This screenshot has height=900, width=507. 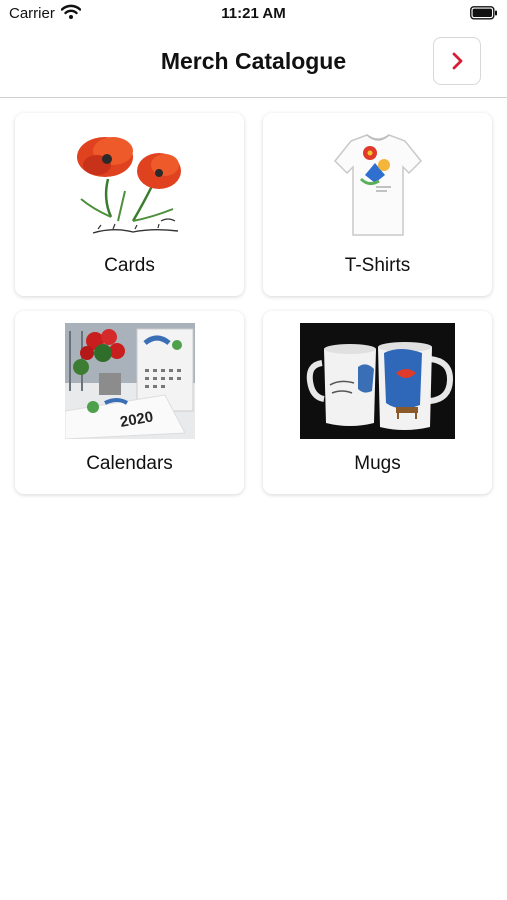 I want to click on category-card-calendars: 2020 Calendars, so click(x=129, y=402).